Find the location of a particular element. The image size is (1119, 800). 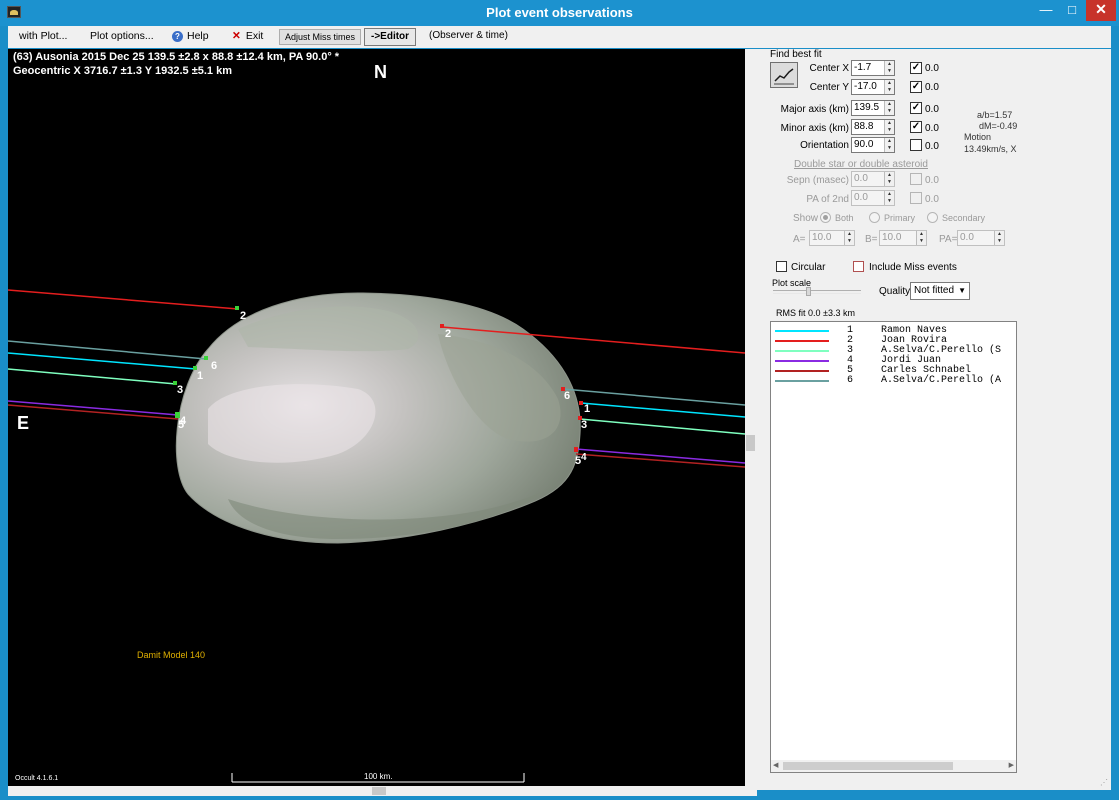

help-menu: ? Help is located at coordinates (190, 37).